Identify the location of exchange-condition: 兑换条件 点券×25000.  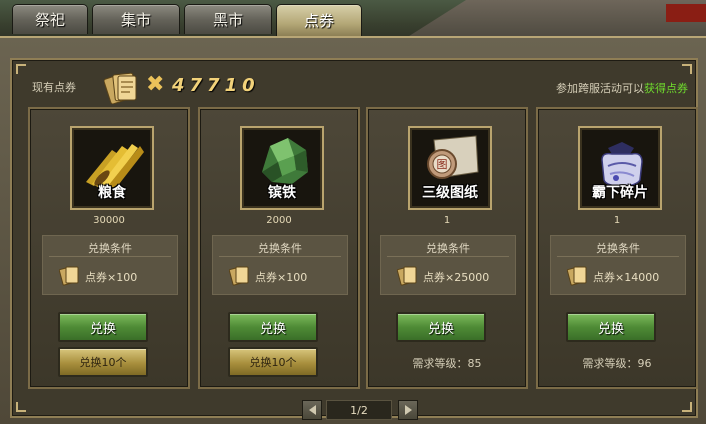
(448, 265).